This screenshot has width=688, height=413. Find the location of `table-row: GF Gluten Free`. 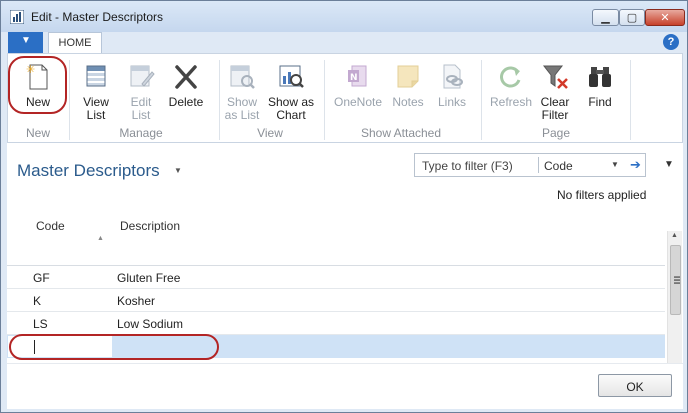

table-row: GF Gluten Free is located at coordinates (336, 277).